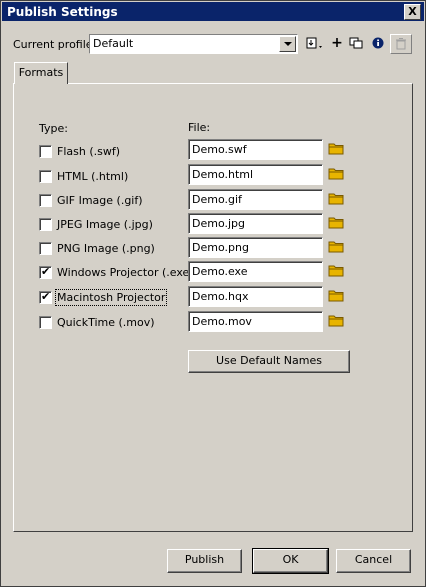 Image resolution: width=426 pixels, height=587 pixels. I want to click on tab-formats-label: Formats, so click(41, 72).